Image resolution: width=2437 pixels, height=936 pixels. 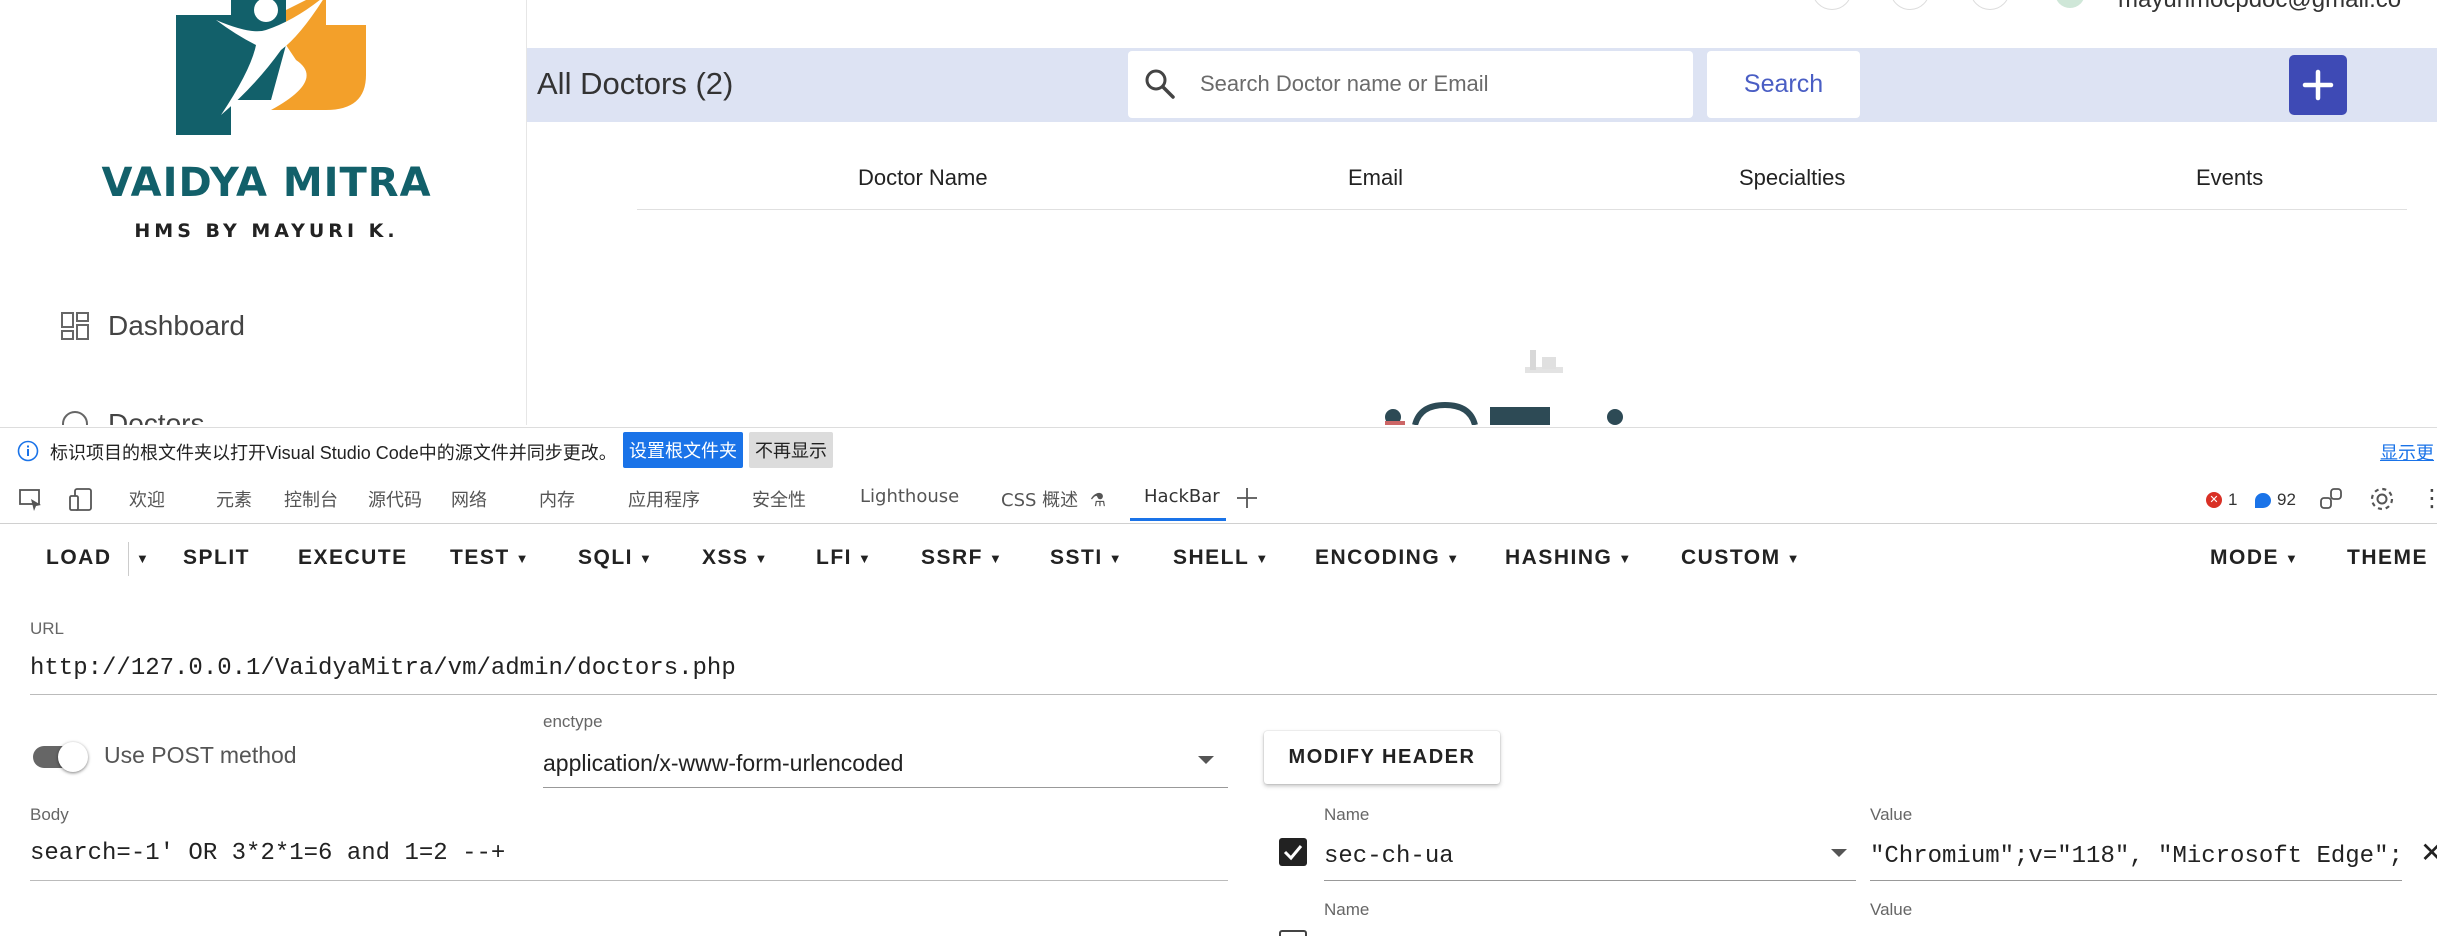 I want to click on tab-welcome: 欢迎, so click(x=147, y=499).